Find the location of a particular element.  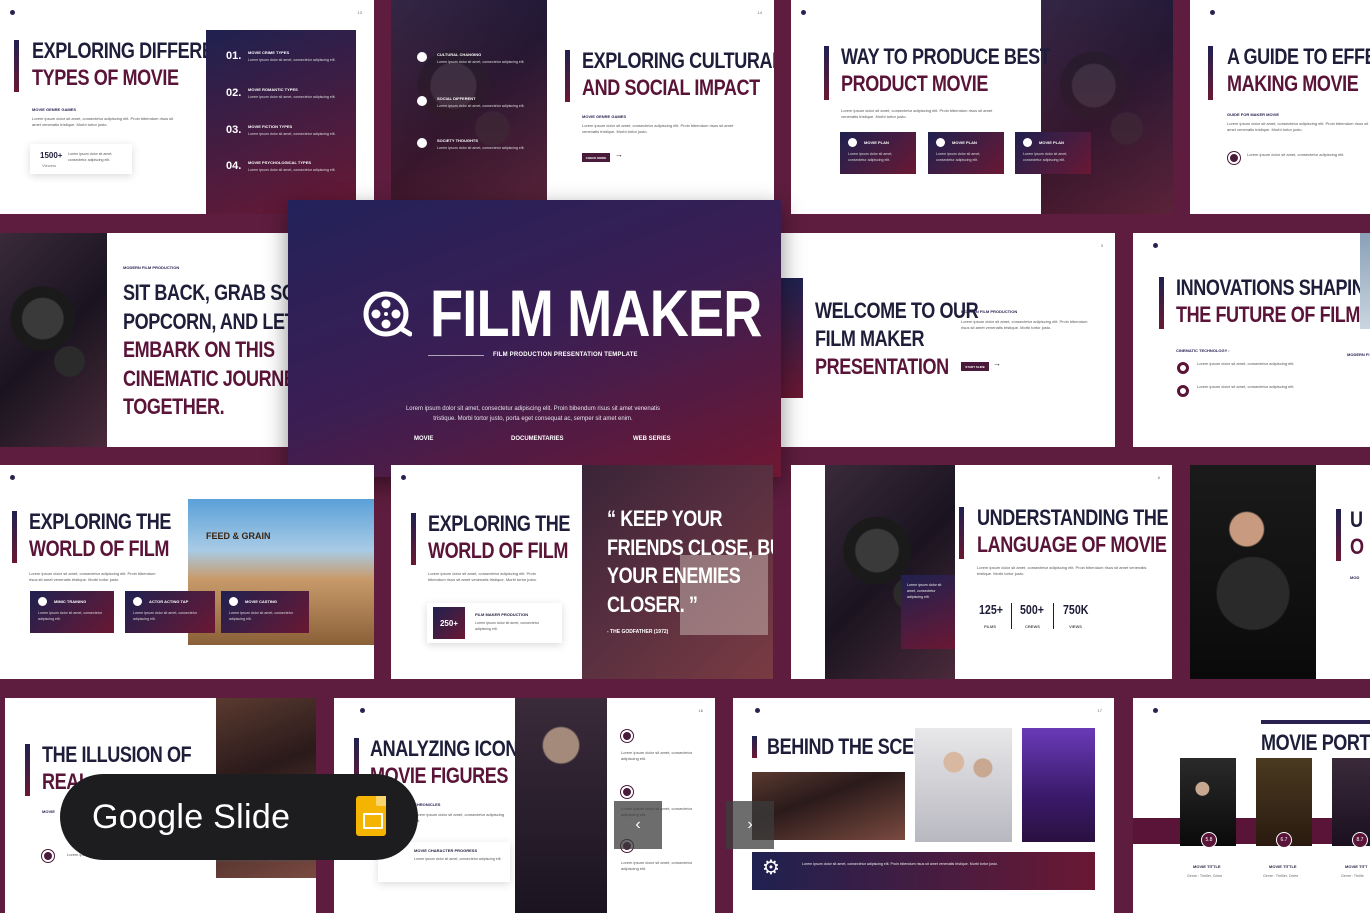

arrow-circle-icon is located at coordinates (48, 856).